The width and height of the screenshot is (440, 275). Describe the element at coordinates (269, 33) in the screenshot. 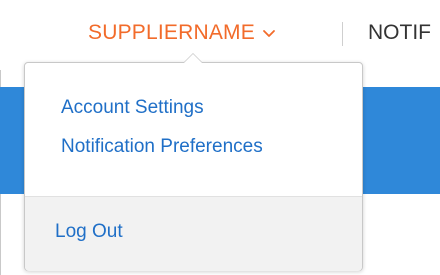

I see `chevron-down-icon` at that location.